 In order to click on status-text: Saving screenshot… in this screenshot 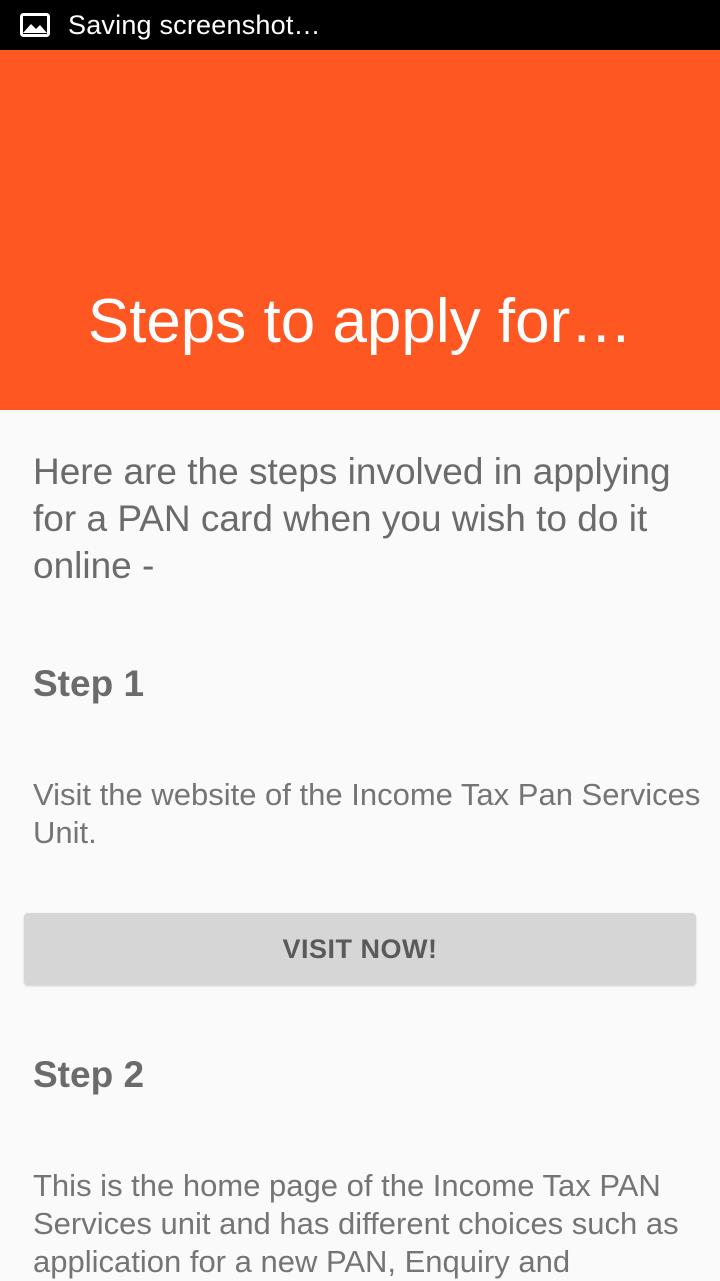, I will do `click(194, 25)`.